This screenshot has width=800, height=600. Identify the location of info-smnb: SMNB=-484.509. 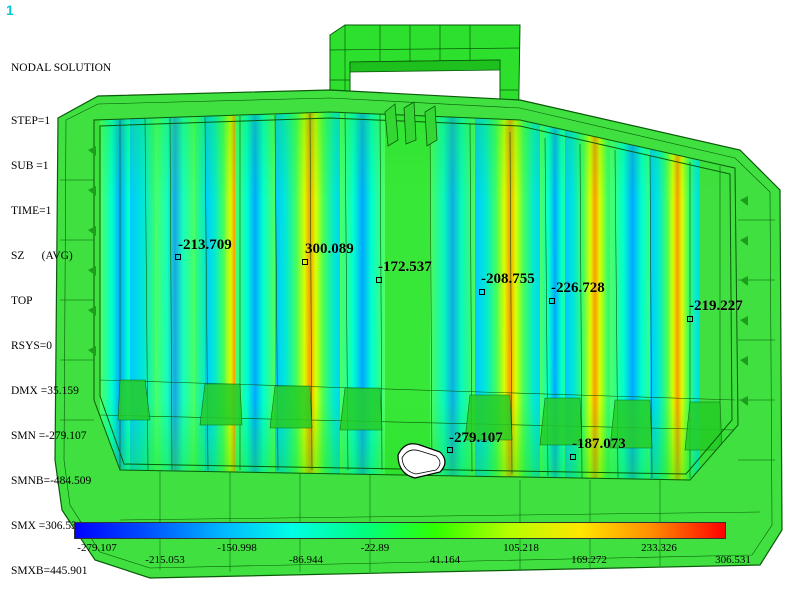
(51, 481).